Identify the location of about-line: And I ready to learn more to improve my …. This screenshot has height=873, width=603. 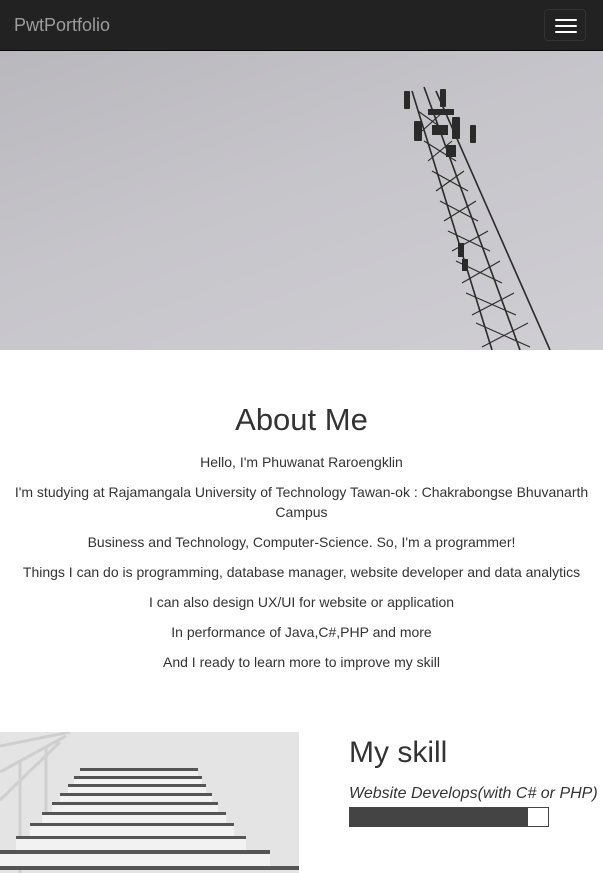
(301, 662).